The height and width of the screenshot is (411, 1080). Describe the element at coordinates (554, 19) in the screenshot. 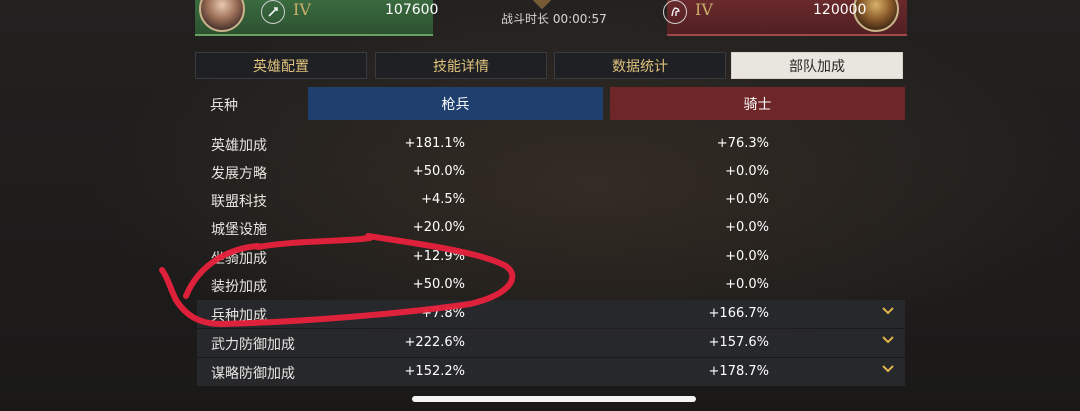

I see `battle-time: 战斗时长 00:00:57` at that location.